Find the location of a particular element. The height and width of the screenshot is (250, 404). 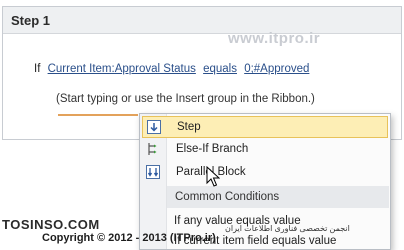

mouse-pointer-icon is located at coordinates (213, 176).